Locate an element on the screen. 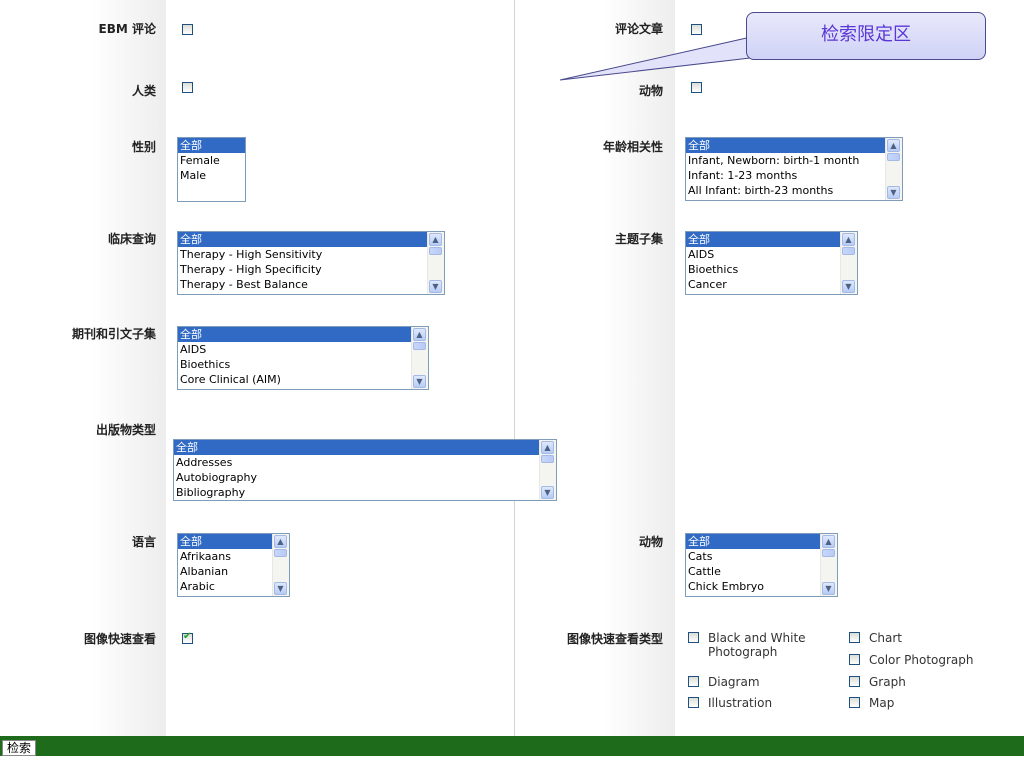 This screenshot has height=768, width=1024. list-option: Autobiography is located at coordinates (365, 477).